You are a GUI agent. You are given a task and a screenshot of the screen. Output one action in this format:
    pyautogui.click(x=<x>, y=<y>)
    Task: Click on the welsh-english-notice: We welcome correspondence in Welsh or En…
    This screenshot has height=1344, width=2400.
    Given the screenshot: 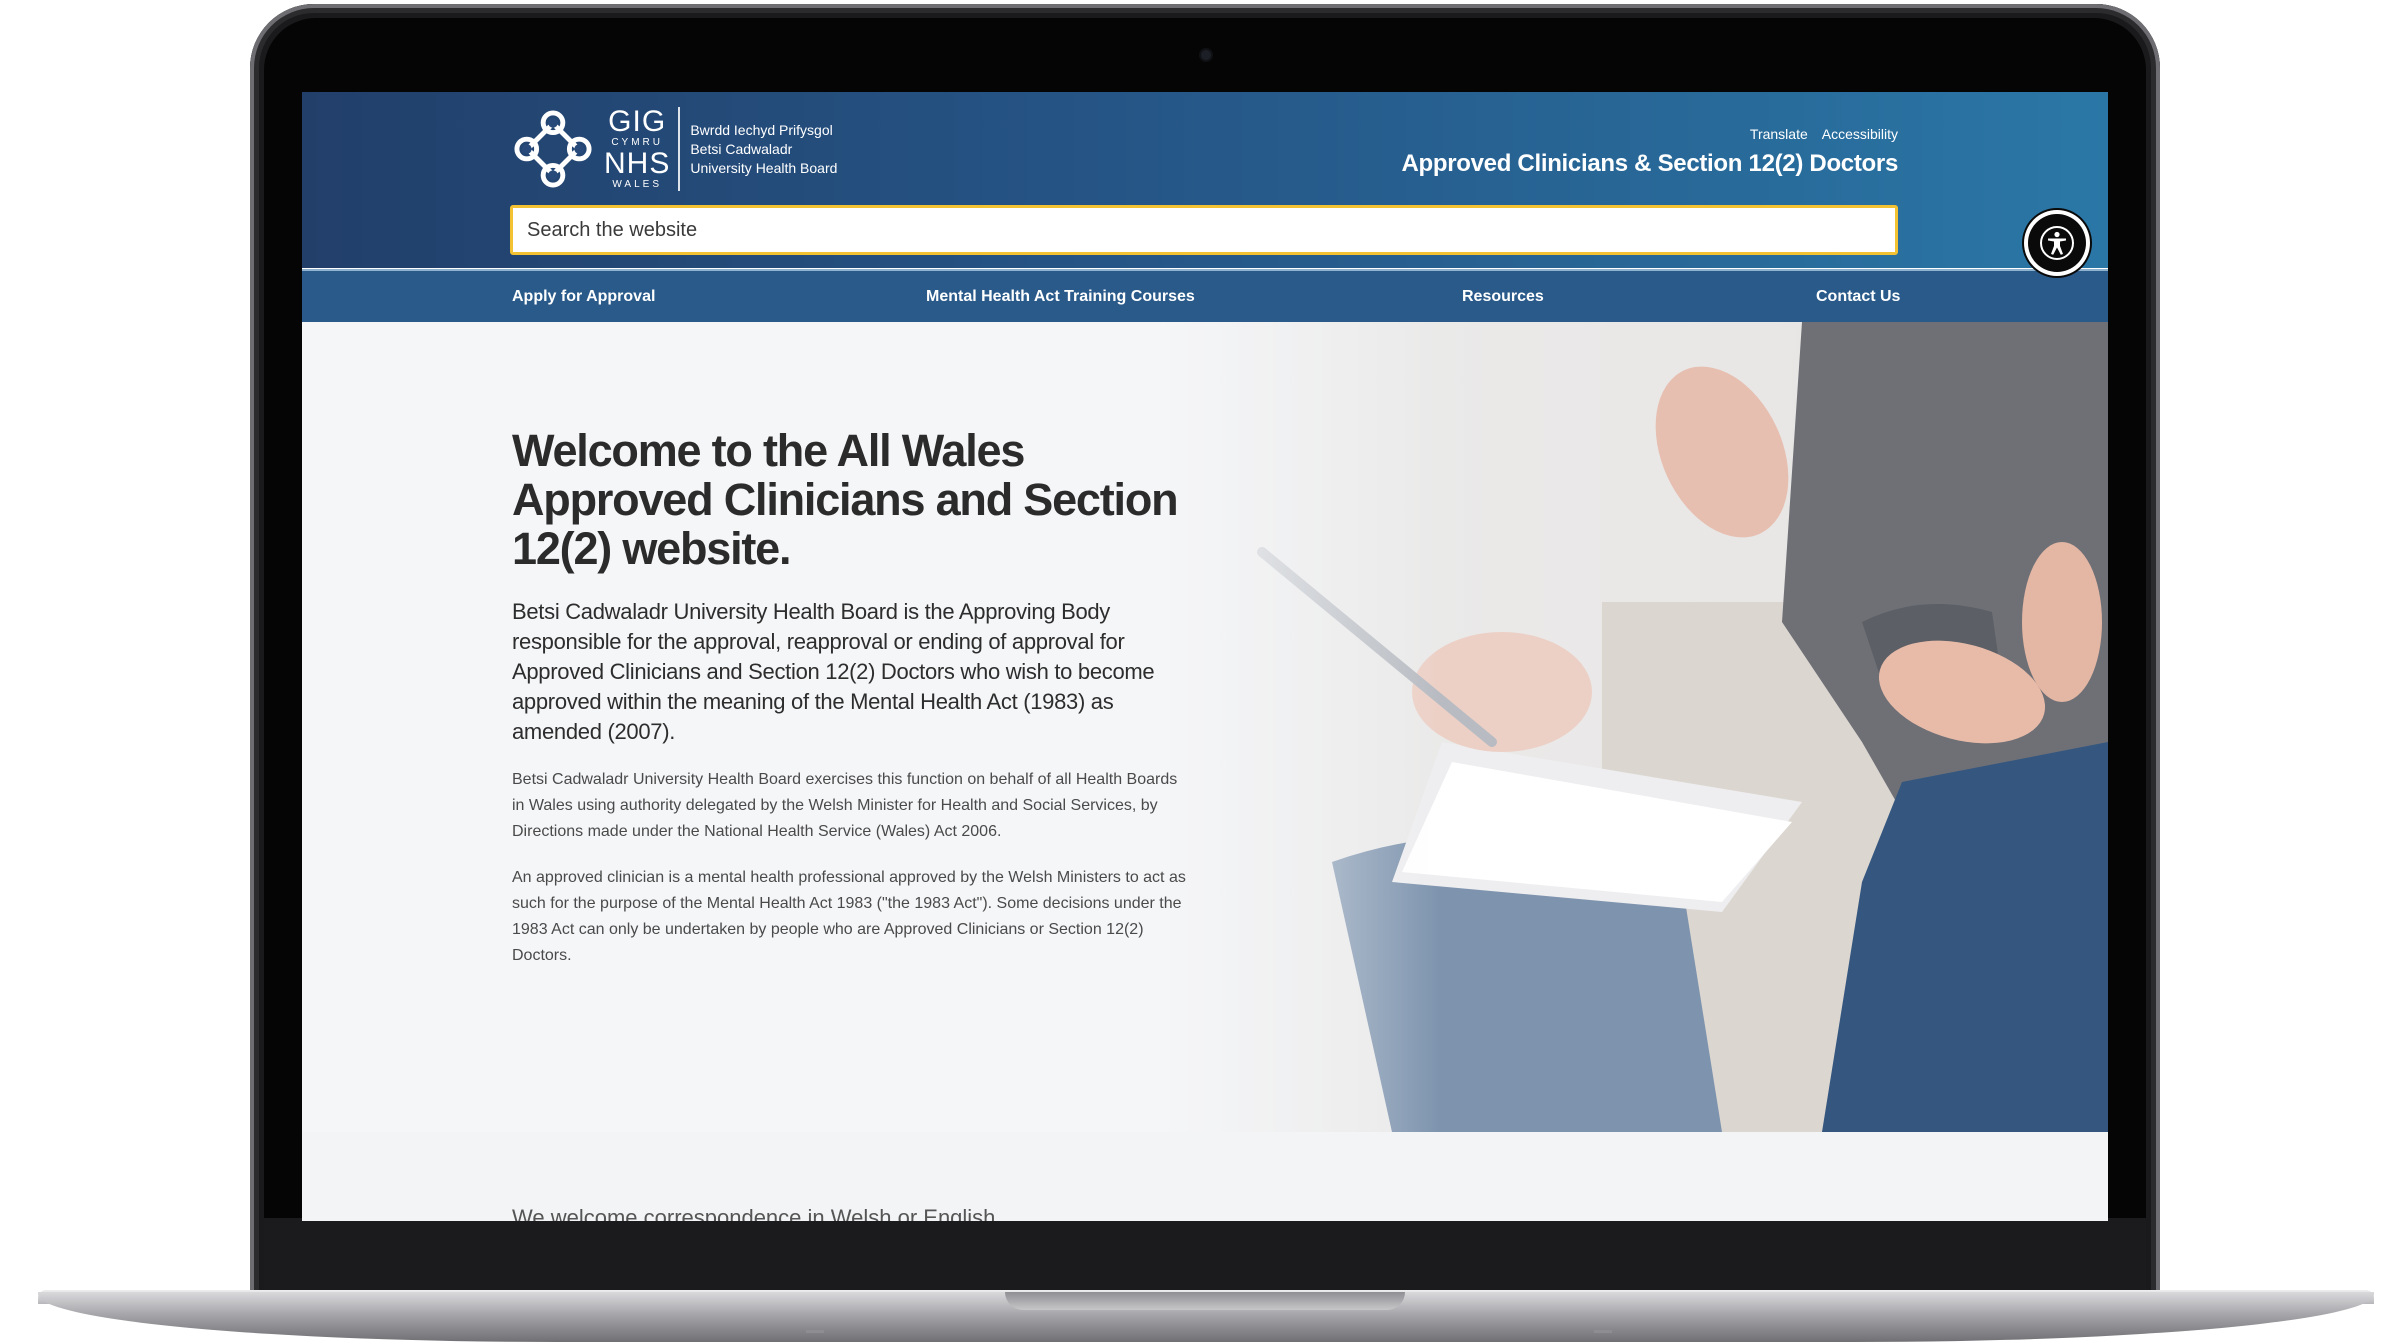 What is the action you would take?
    pyautogui.click(x=754, y=1213)
    